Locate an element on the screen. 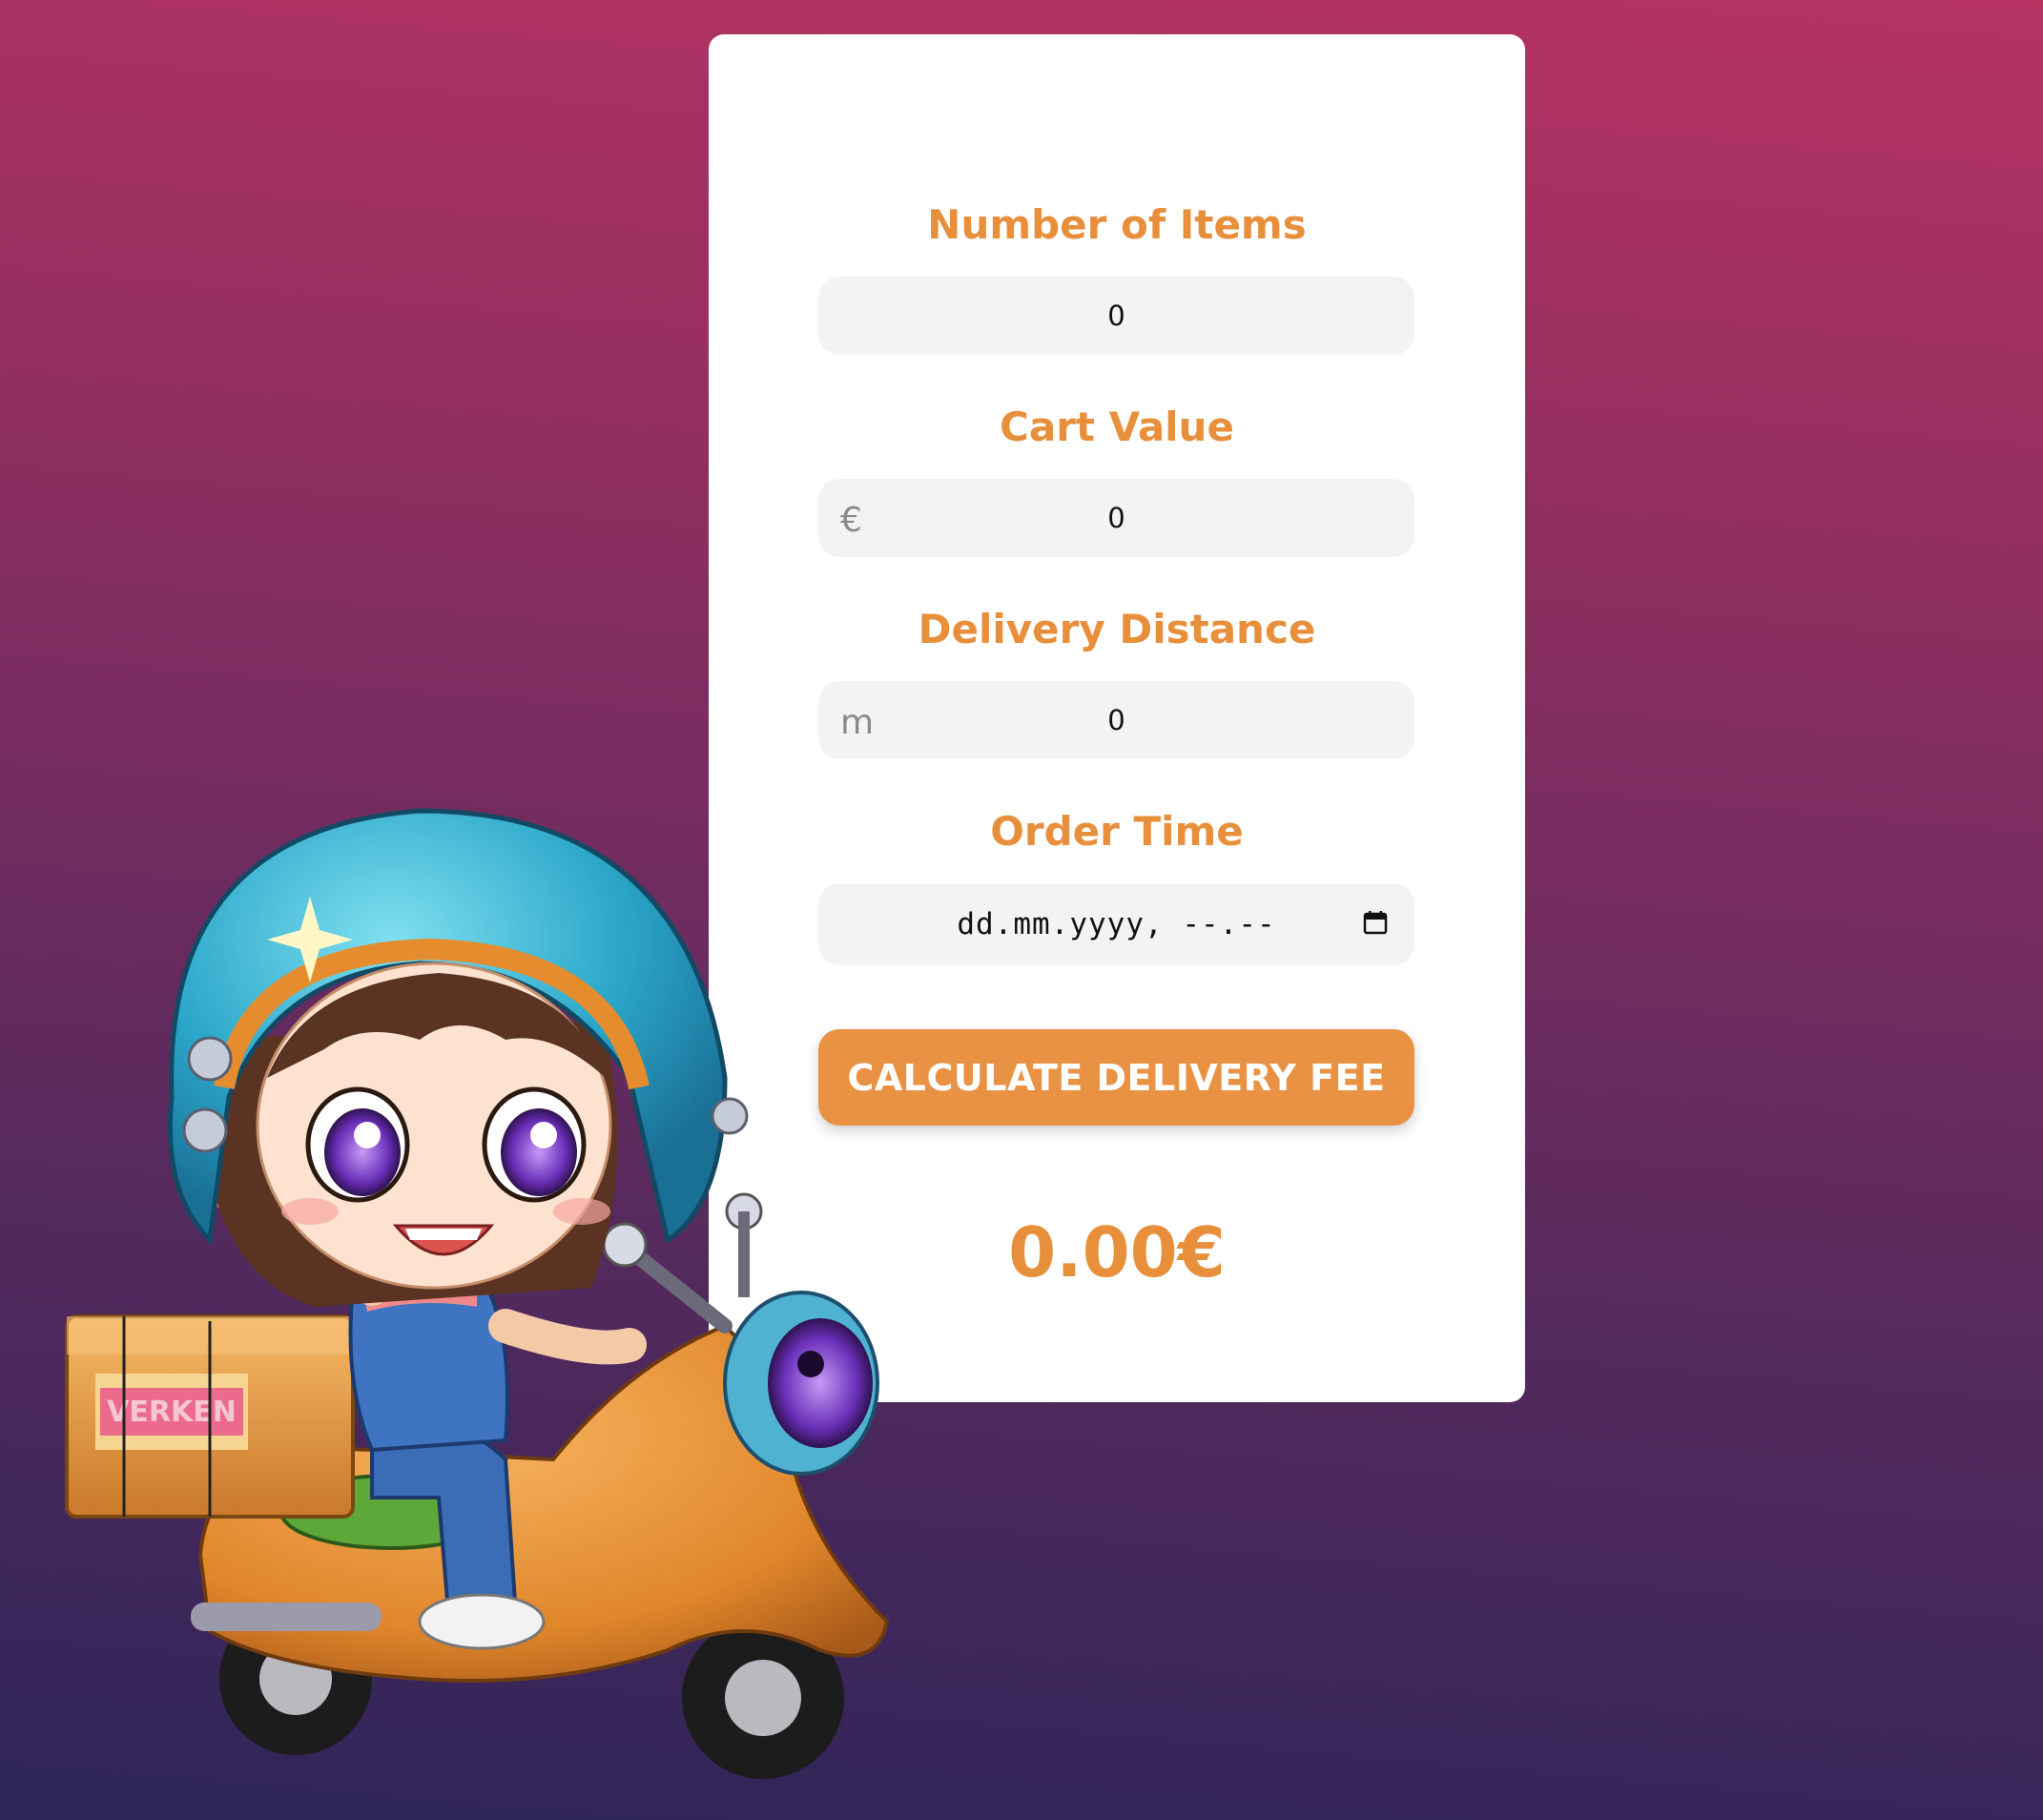  distance-input: m 0 is located at coordinates (1116, 720).